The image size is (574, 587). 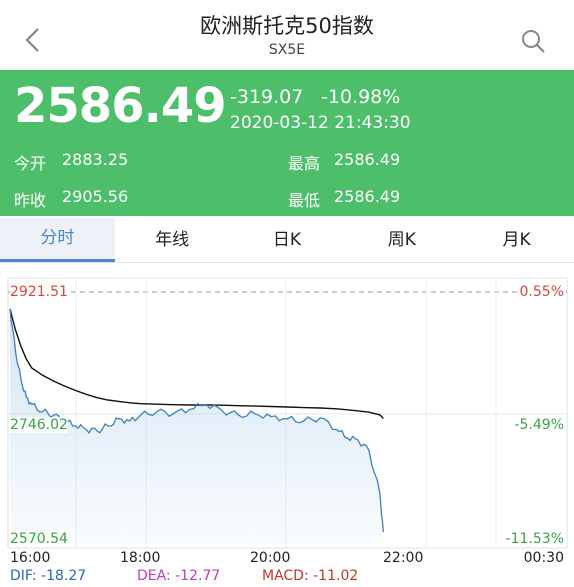 I want to click on high-value: 2586.49, so click(x=367, y=159).